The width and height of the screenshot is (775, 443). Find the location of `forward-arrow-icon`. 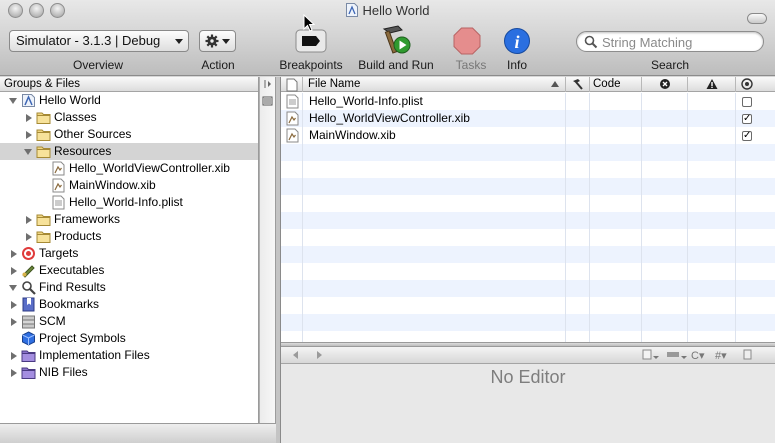

forward-arrow-icon is located at coordinates (319, 355).